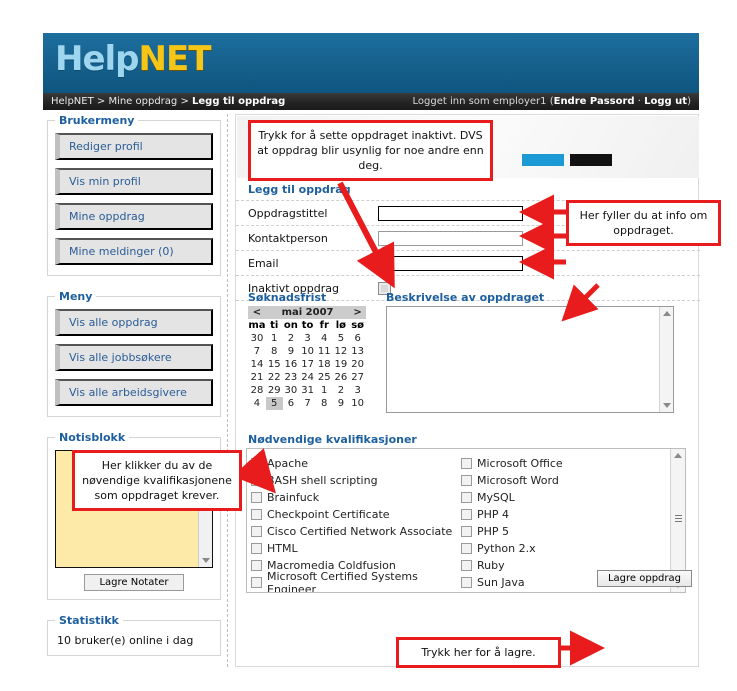 This screenshot has width=737, height=691. What do you see at coordinates (566, 497) in the screenshot?
I see `qualification-item: MySQL` at bounding box center [566, 497].